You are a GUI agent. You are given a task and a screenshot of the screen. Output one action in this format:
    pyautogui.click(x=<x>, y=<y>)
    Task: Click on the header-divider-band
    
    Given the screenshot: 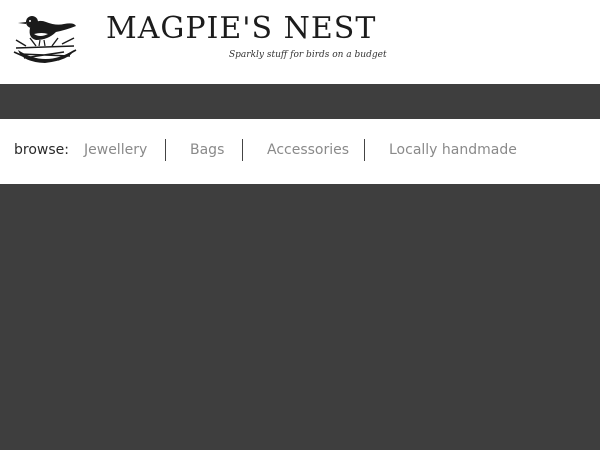 What is the action you would take?
    pyautogui.click(x=300, y=101)
    